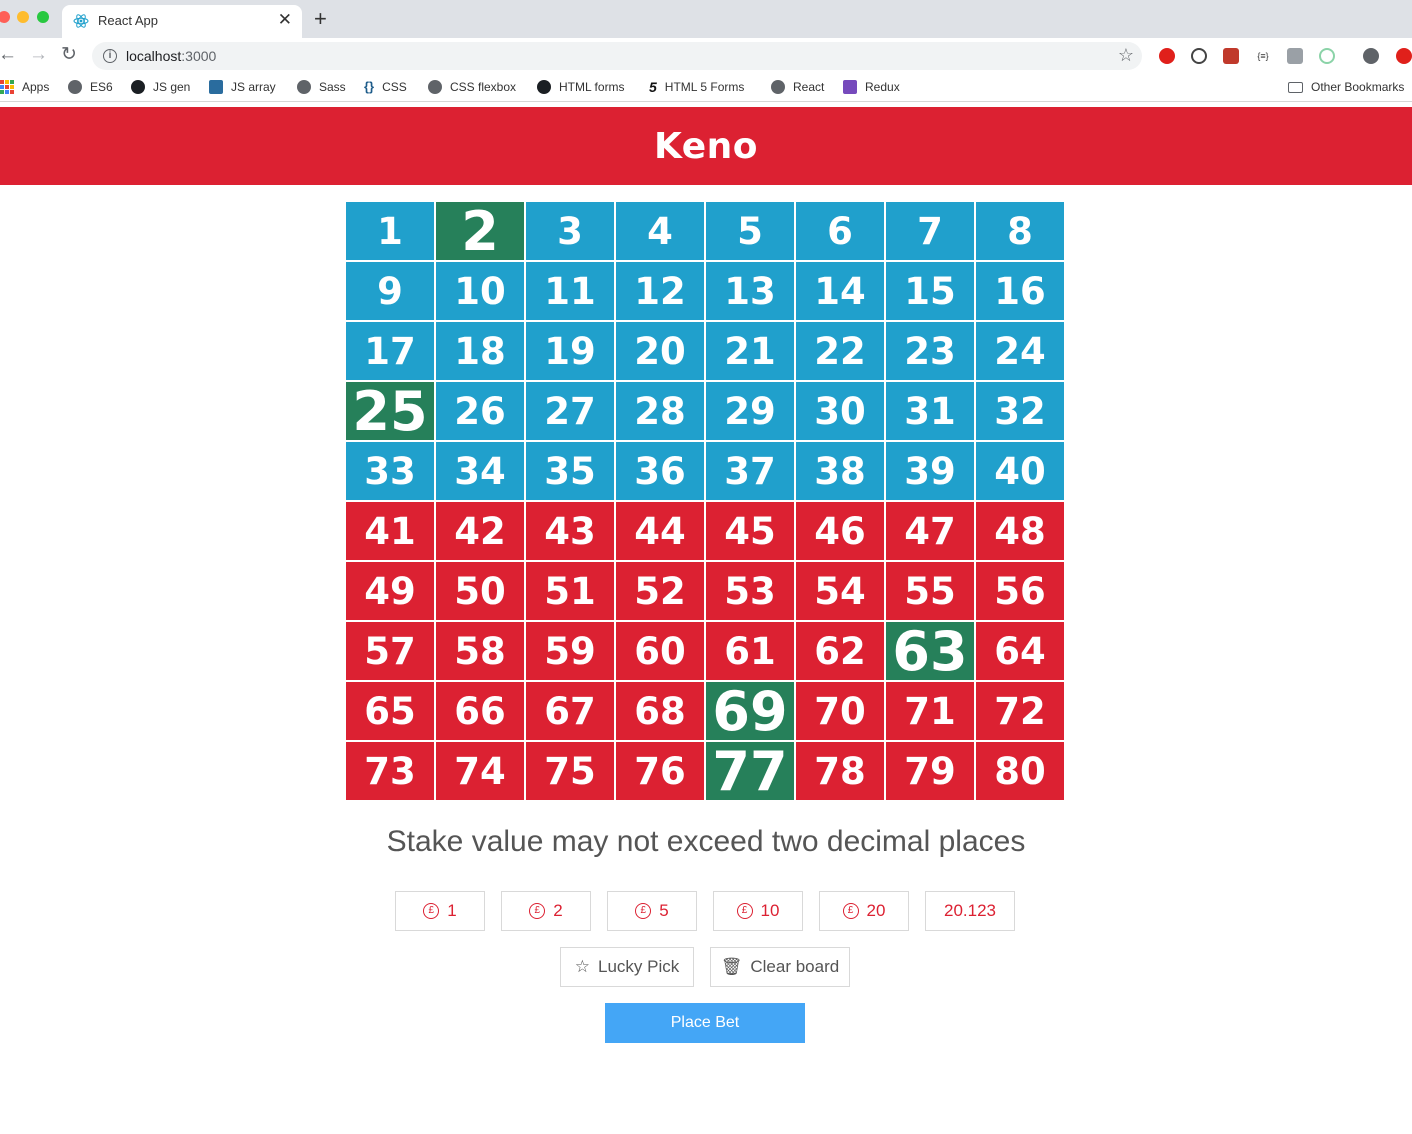  Describe the element at coordinates (750, 291) in the screenshot. I see `board-number-cell: 13` at that location.